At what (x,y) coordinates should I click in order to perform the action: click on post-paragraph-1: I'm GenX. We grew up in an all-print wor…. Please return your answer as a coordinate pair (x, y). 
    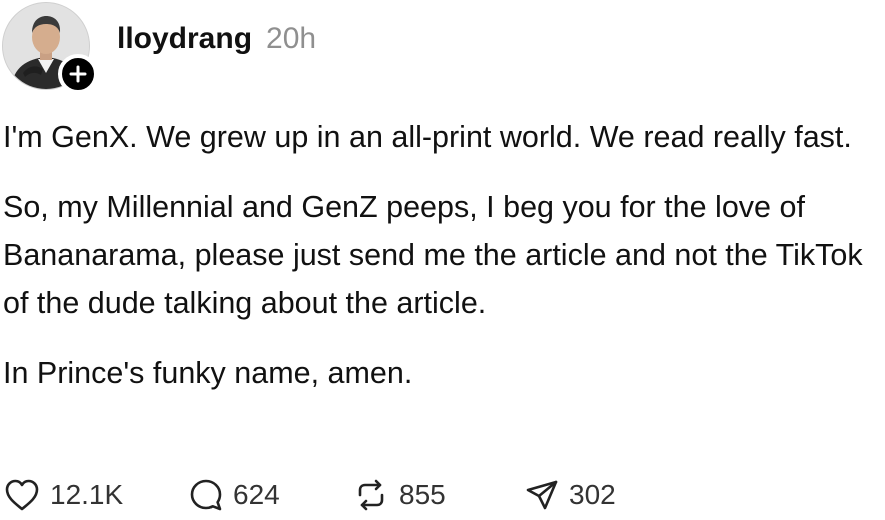
    Looking at the image, I should click on (427, 137).